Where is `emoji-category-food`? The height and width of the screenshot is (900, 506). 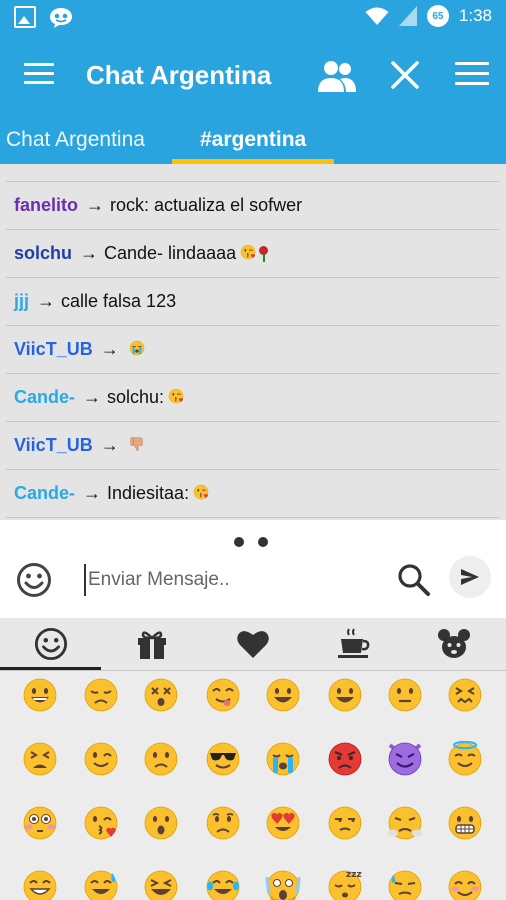 emoji-category-food is located at coordinates (354, 644).